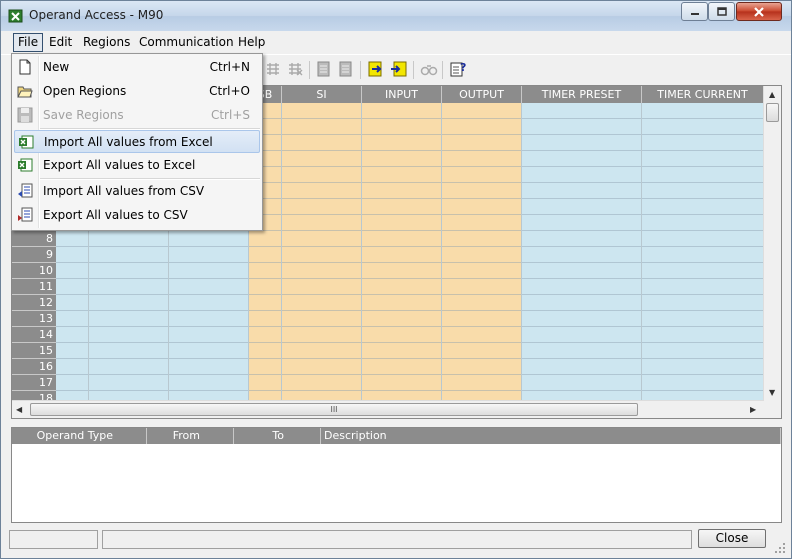  I want to click on menu-item-label: Open Regions, so click(85, 91).